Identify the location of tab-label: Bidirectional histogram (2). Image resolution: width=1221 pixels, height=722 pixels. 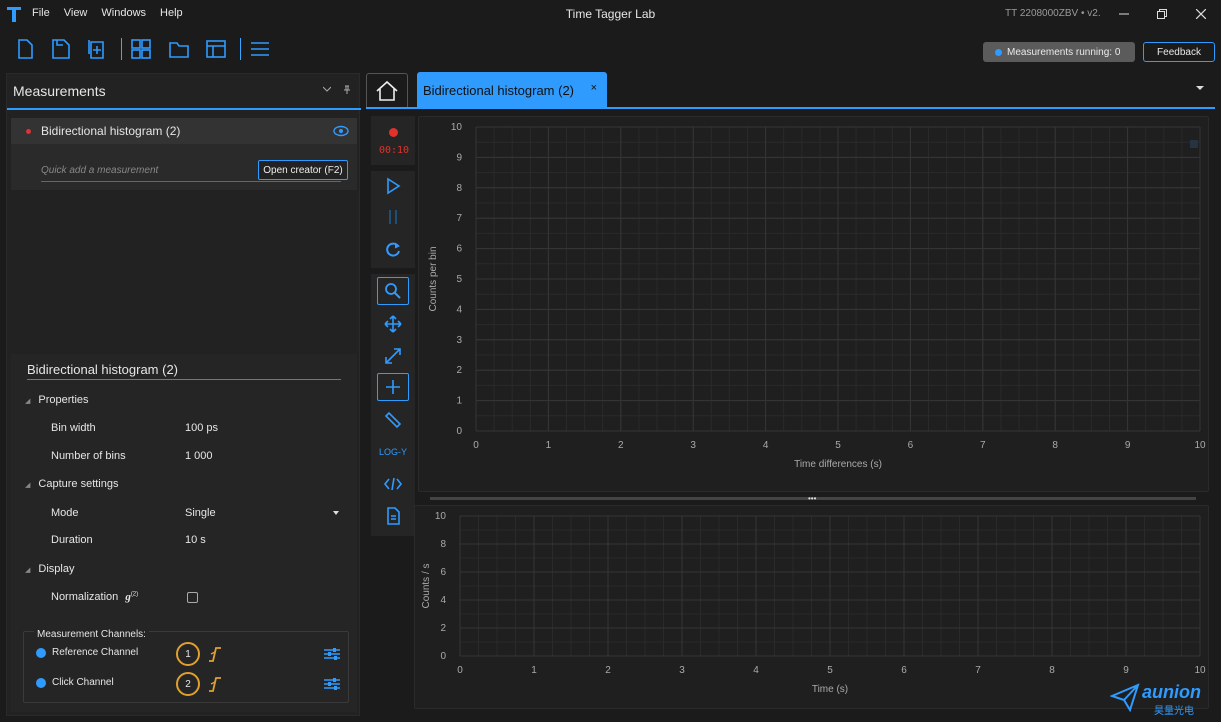
(499, 90).